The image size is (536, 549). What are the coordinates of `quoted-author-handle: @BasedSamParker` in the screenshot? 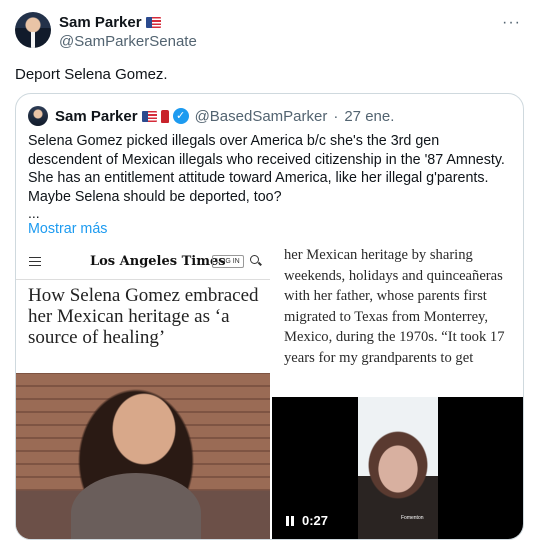 It's located at (261, 116).